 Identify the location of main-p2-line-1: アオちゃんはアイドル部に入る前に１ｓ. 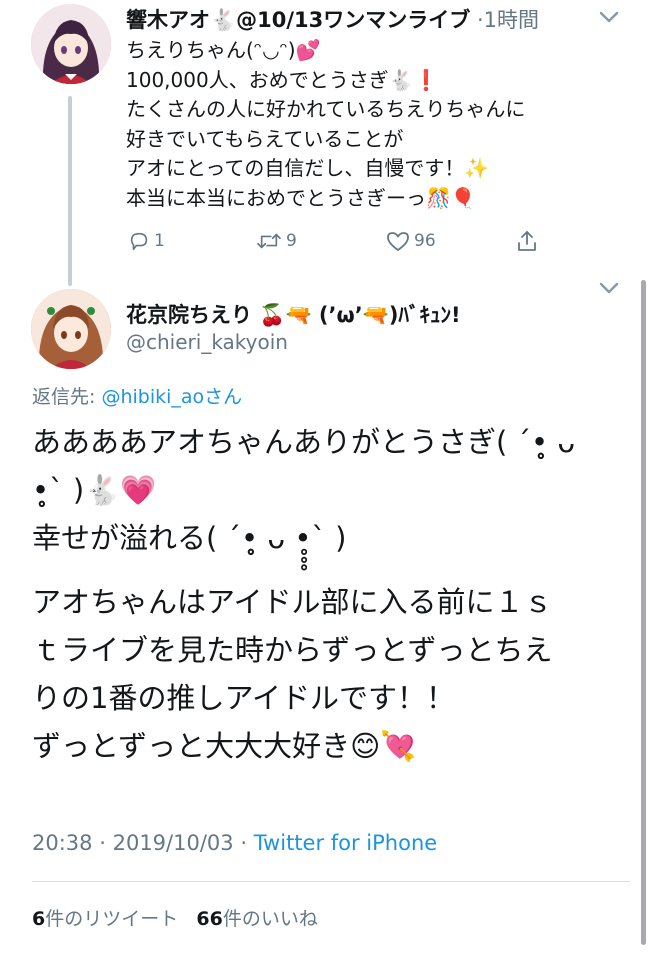
(292, 602).